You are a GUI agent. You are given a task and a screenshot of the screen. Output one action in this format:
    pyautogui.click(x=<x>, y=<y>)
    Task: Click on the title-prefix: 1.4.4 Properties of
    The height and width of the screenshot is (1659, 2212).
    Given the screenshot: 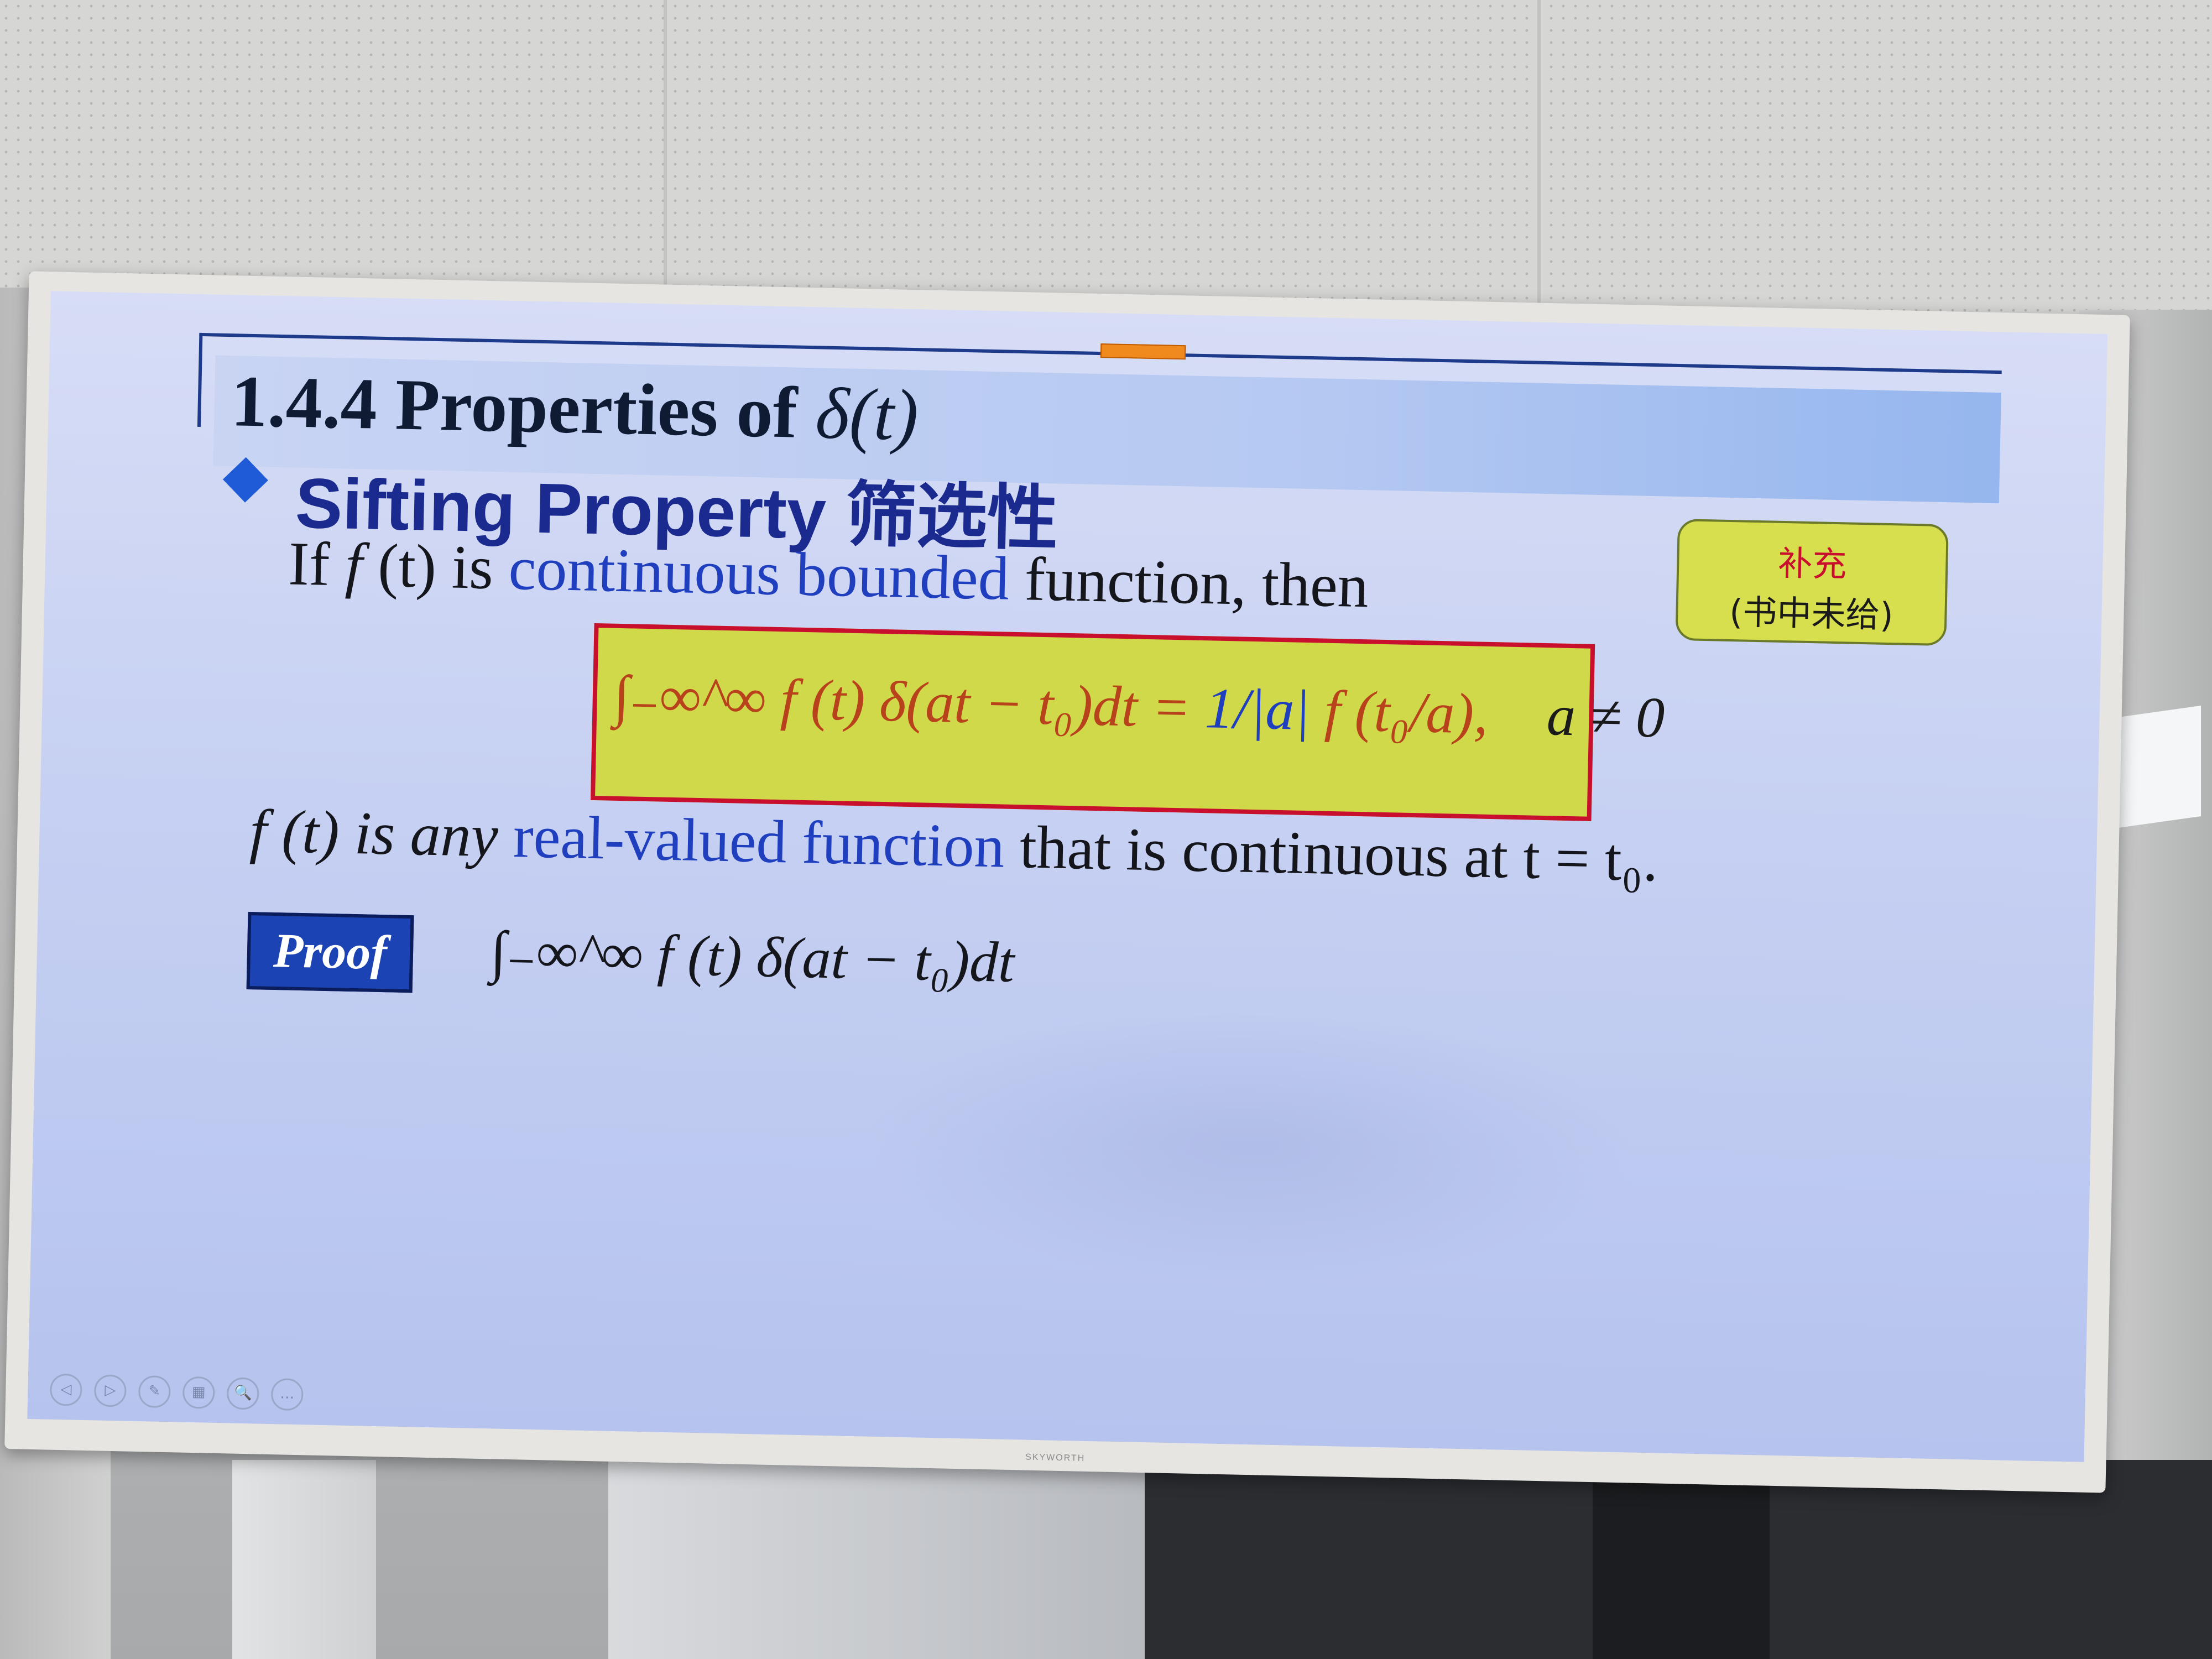 What is the action you would take?
    pyautogui.click(x=524, y=407)
    